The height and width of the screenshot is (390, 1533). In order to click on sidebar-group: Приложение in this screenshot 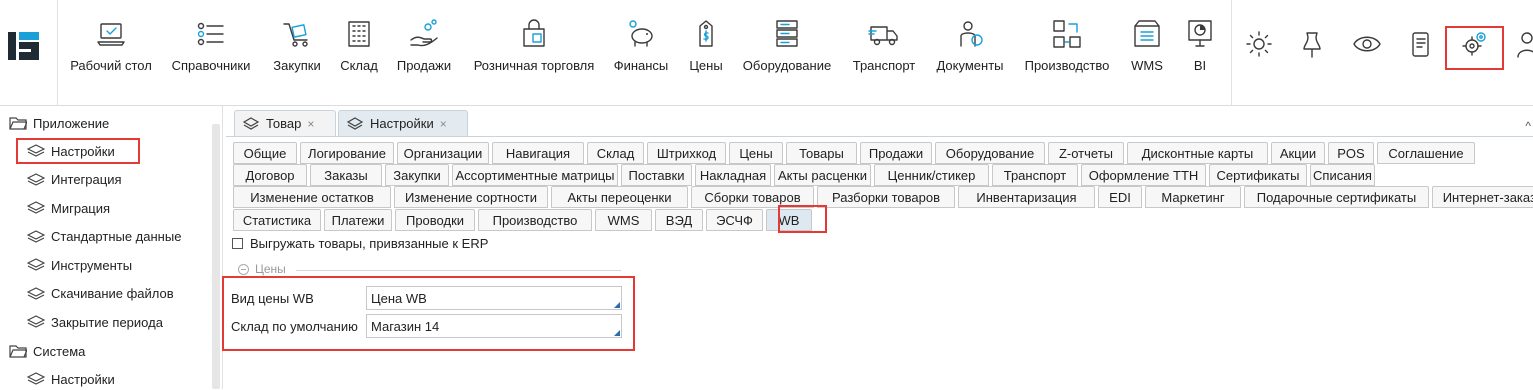, I will do `click(59, 123)`.